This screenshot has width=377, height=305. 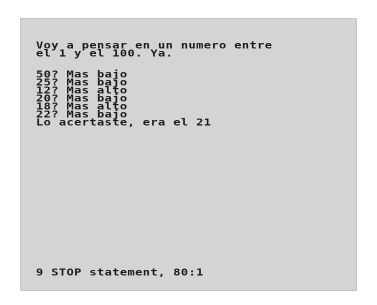 What do you see at coordinates (124, 122) in the screenshot?
I see `result-line: Lo acertaste, era el 21` at bounding box center [124, 122].